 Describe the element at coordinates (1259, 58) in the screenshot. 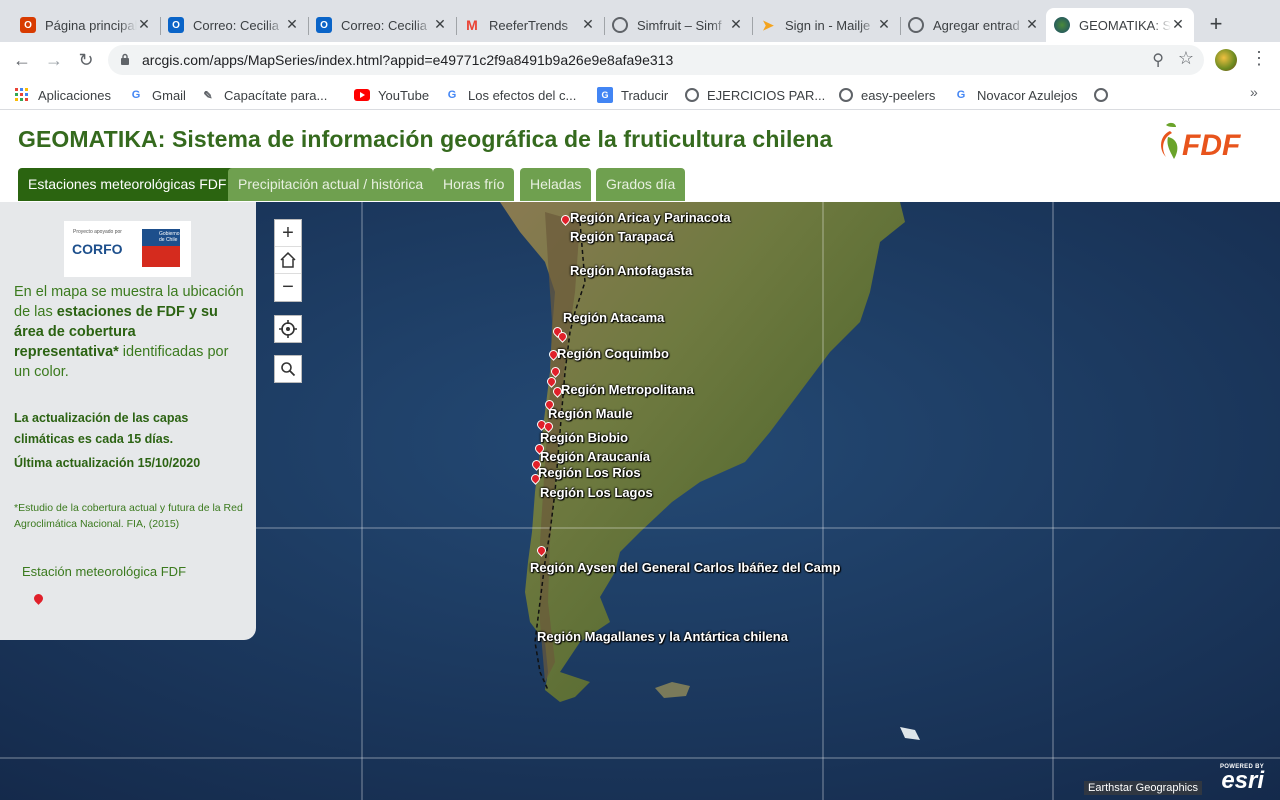

I see `chrome-menu-icon: ⋮` at that location.